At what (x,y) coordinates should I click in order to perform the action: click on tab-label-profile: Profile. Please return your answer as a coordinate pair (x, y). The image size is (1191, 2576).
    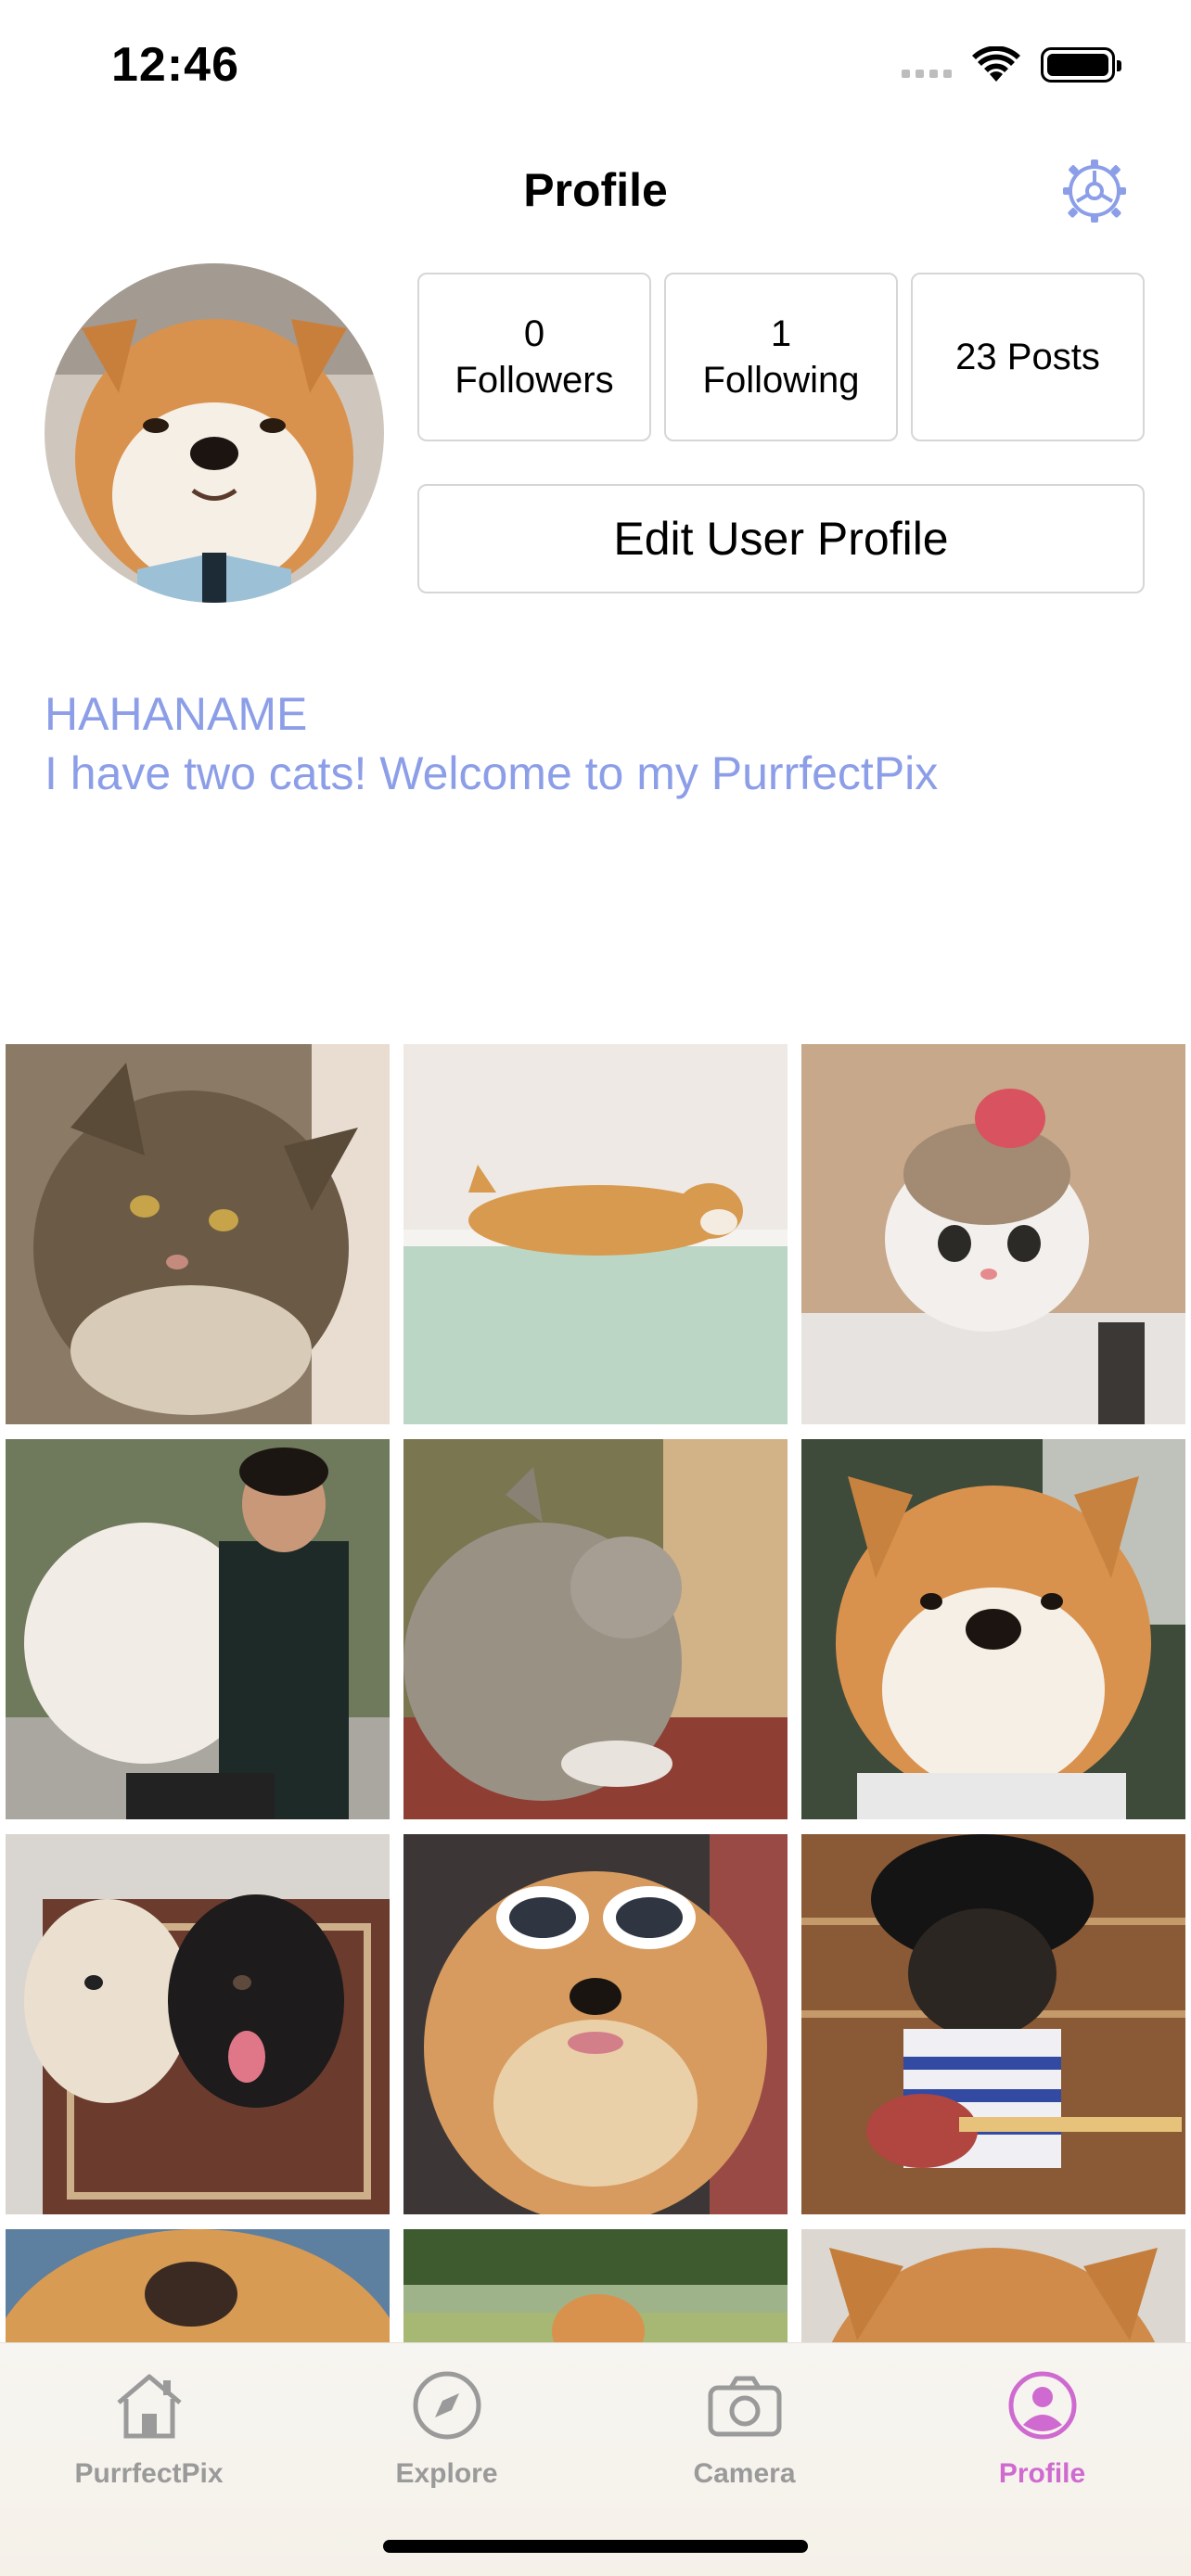
    Looking at the image, I should click on (1042, 2473).